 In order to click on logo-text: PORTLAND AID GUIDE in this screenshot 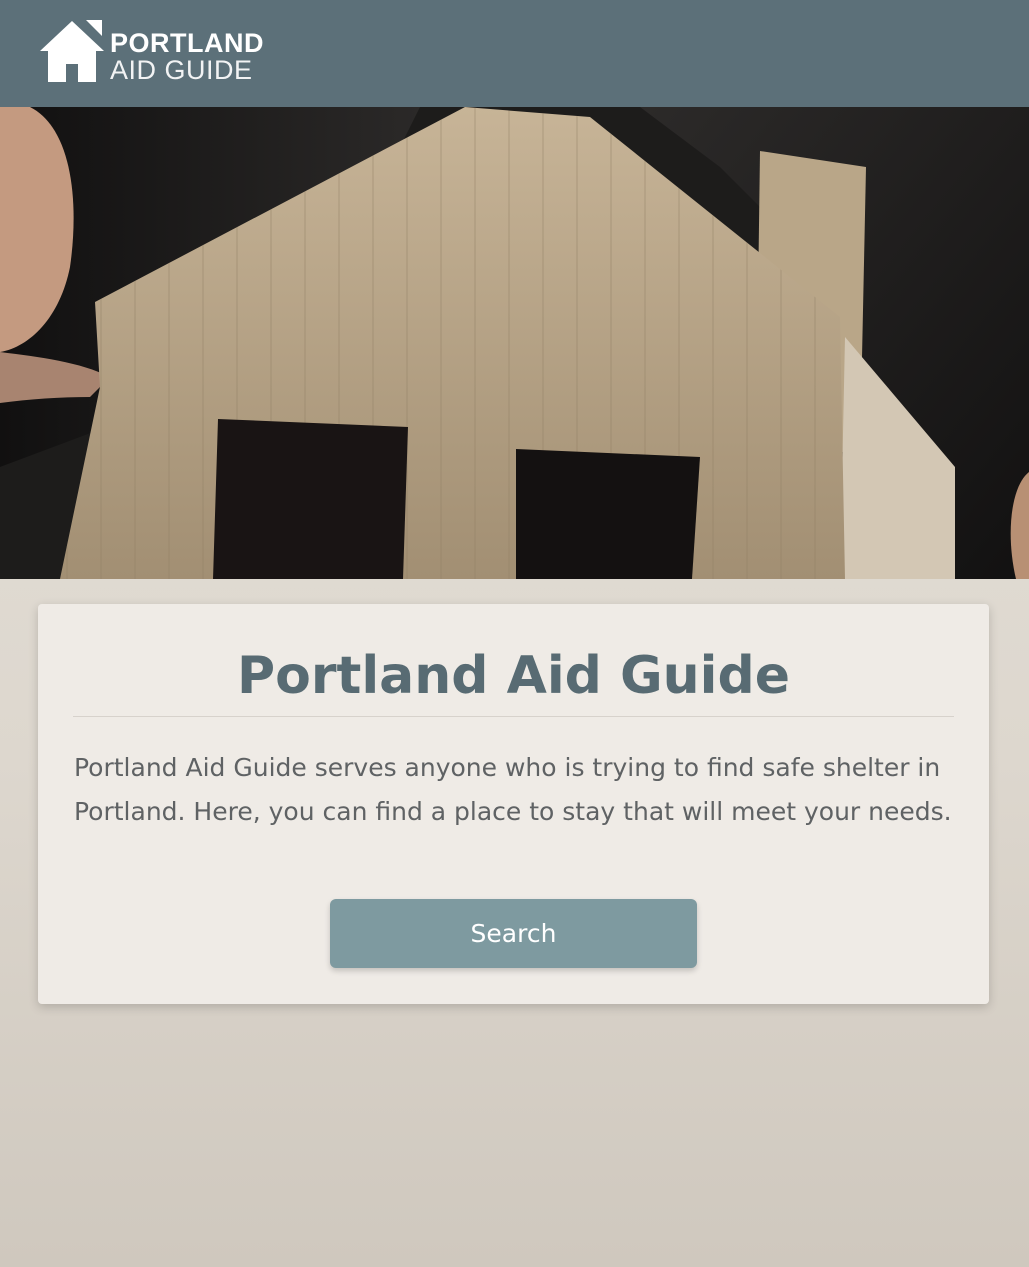, I will do `click(187, 51)`.